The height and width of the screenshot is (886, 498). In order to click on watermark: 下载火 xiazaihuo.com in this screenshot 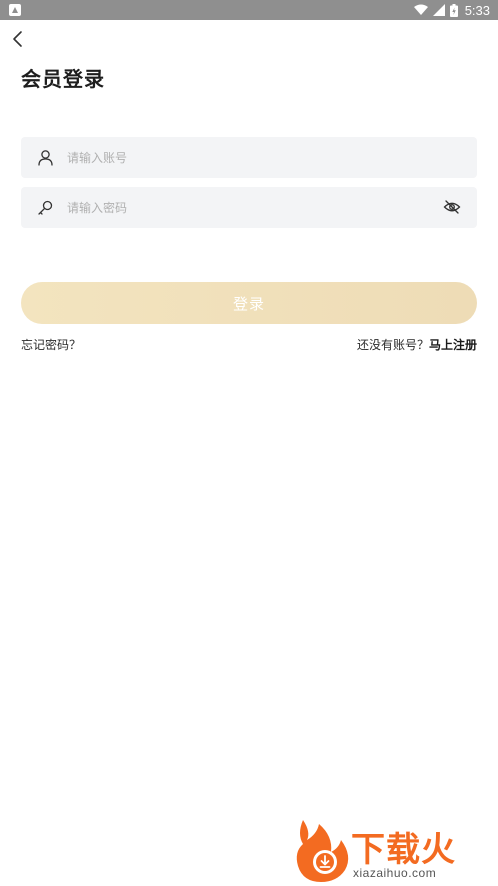, I will do `click(393, 851)`.